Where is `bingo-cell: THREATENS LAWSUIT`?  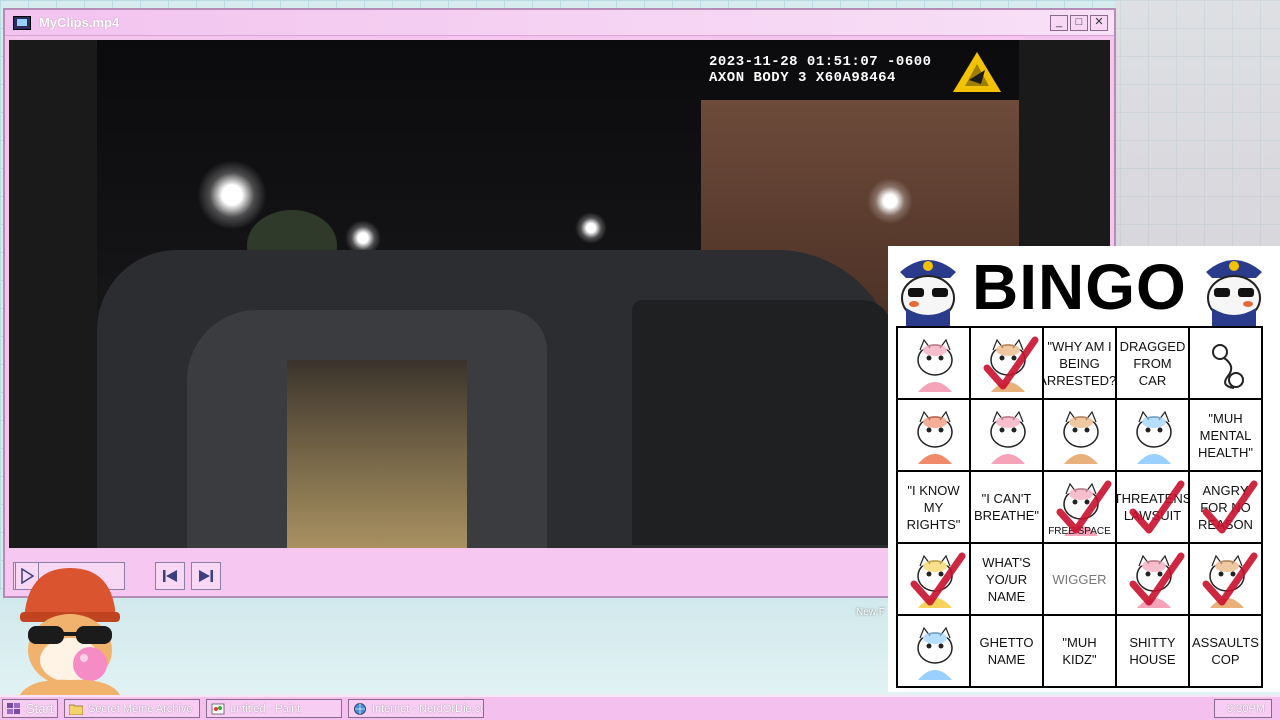 bingo-cell: THREATENS LAWSUIT is located at coordinates (1152, 507).